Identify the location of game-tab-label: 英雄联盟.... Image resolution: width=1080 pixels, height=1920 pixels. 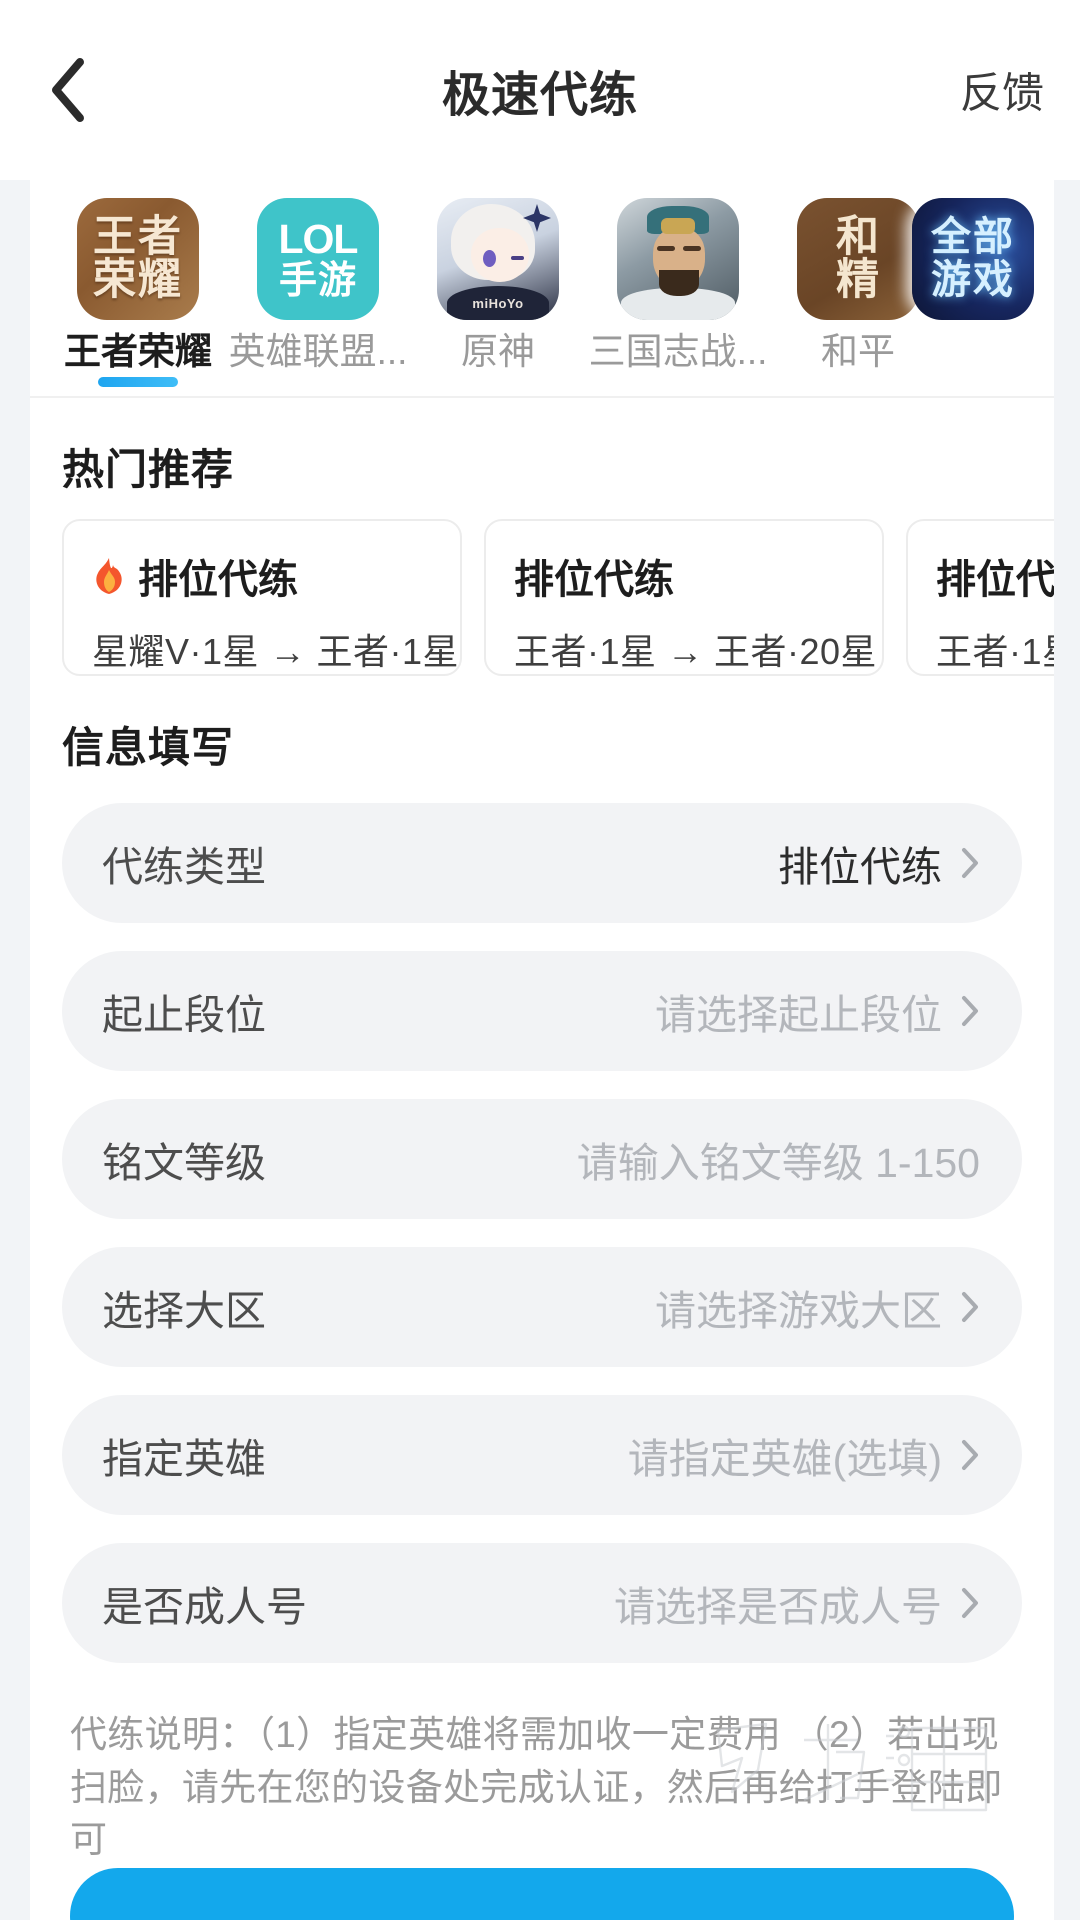
(318, 351).